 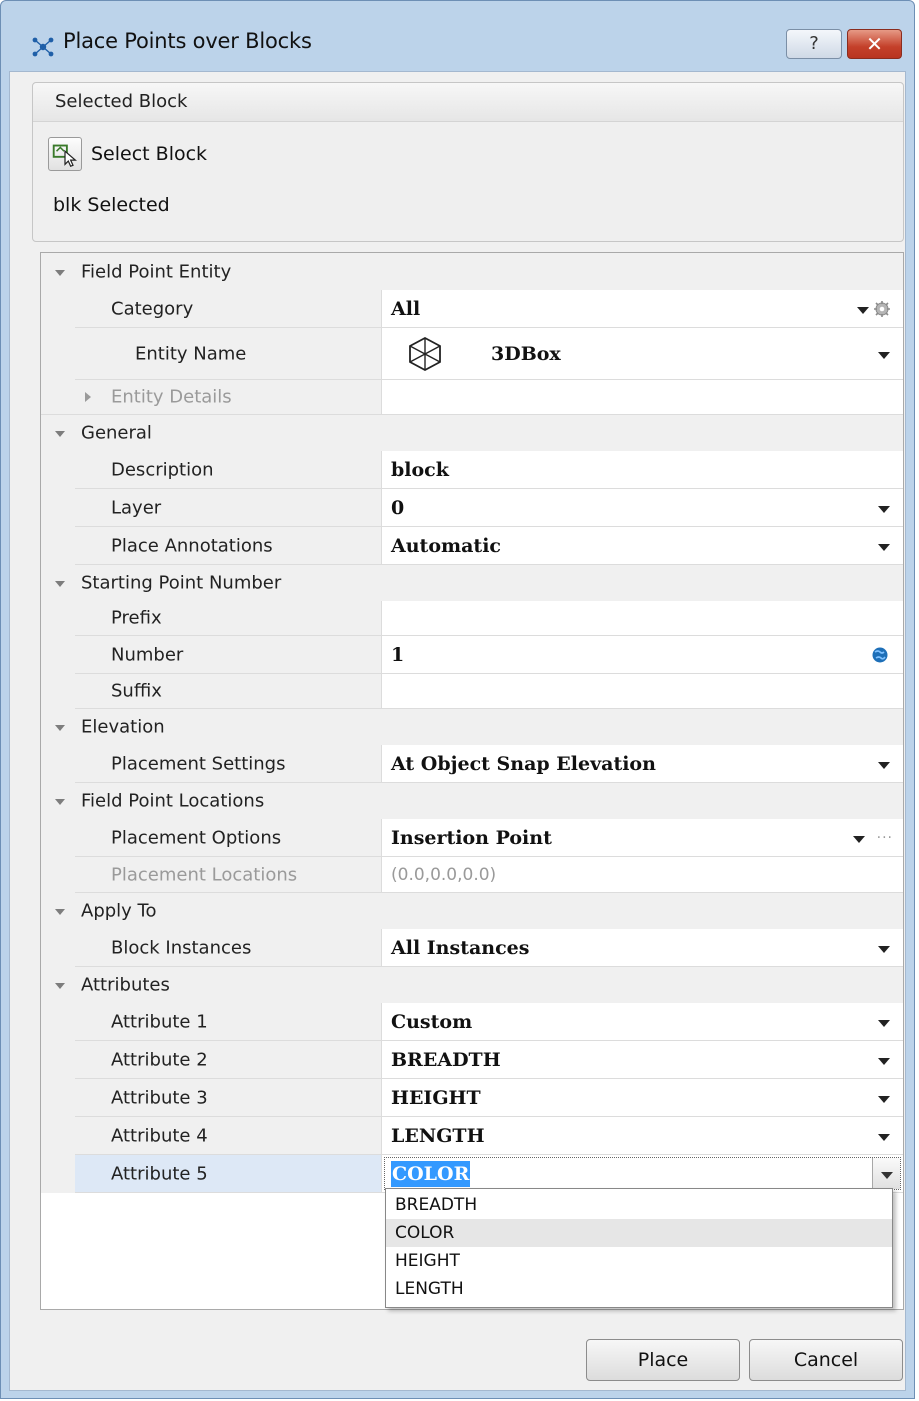 I want to click on category-starting-point-number: Starting Point Number, so click(x=472, y=583).